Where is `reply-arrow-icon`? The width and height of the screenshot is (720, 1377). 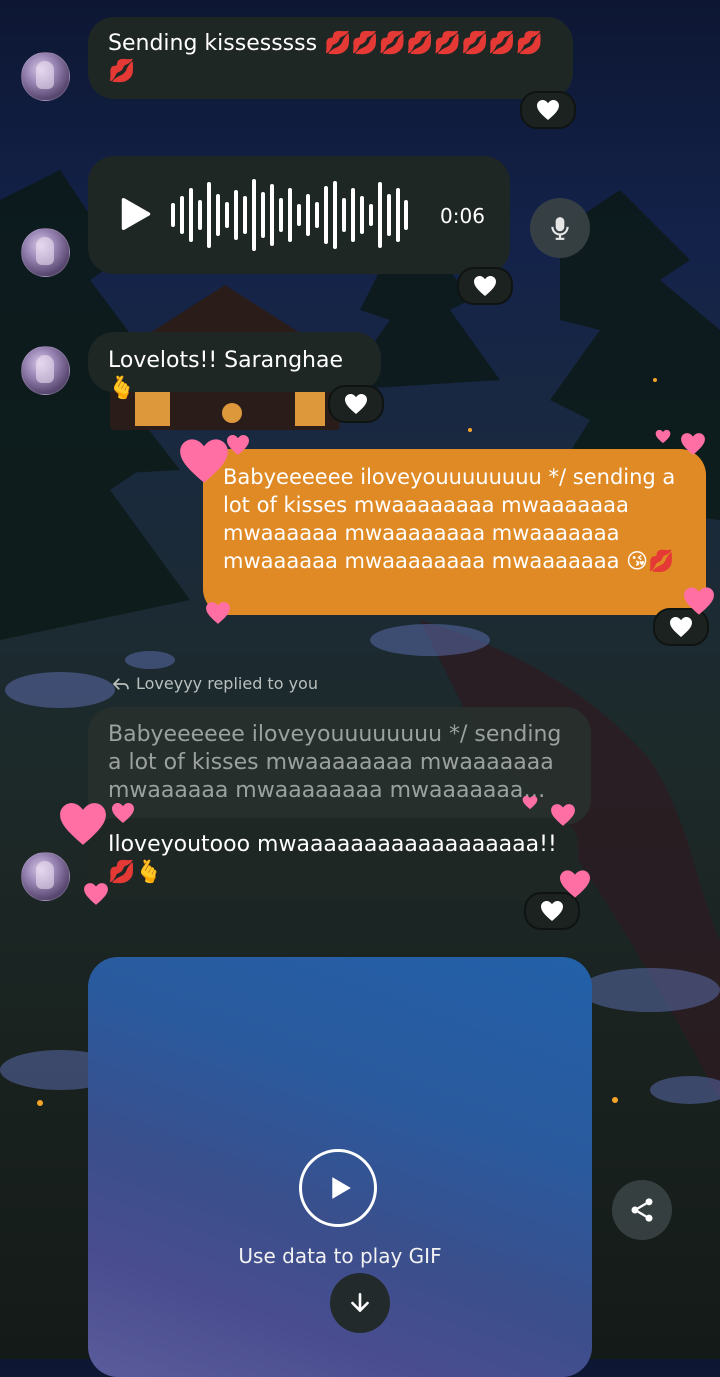 reply-arrow-icon is located at coordinates (120, 683).